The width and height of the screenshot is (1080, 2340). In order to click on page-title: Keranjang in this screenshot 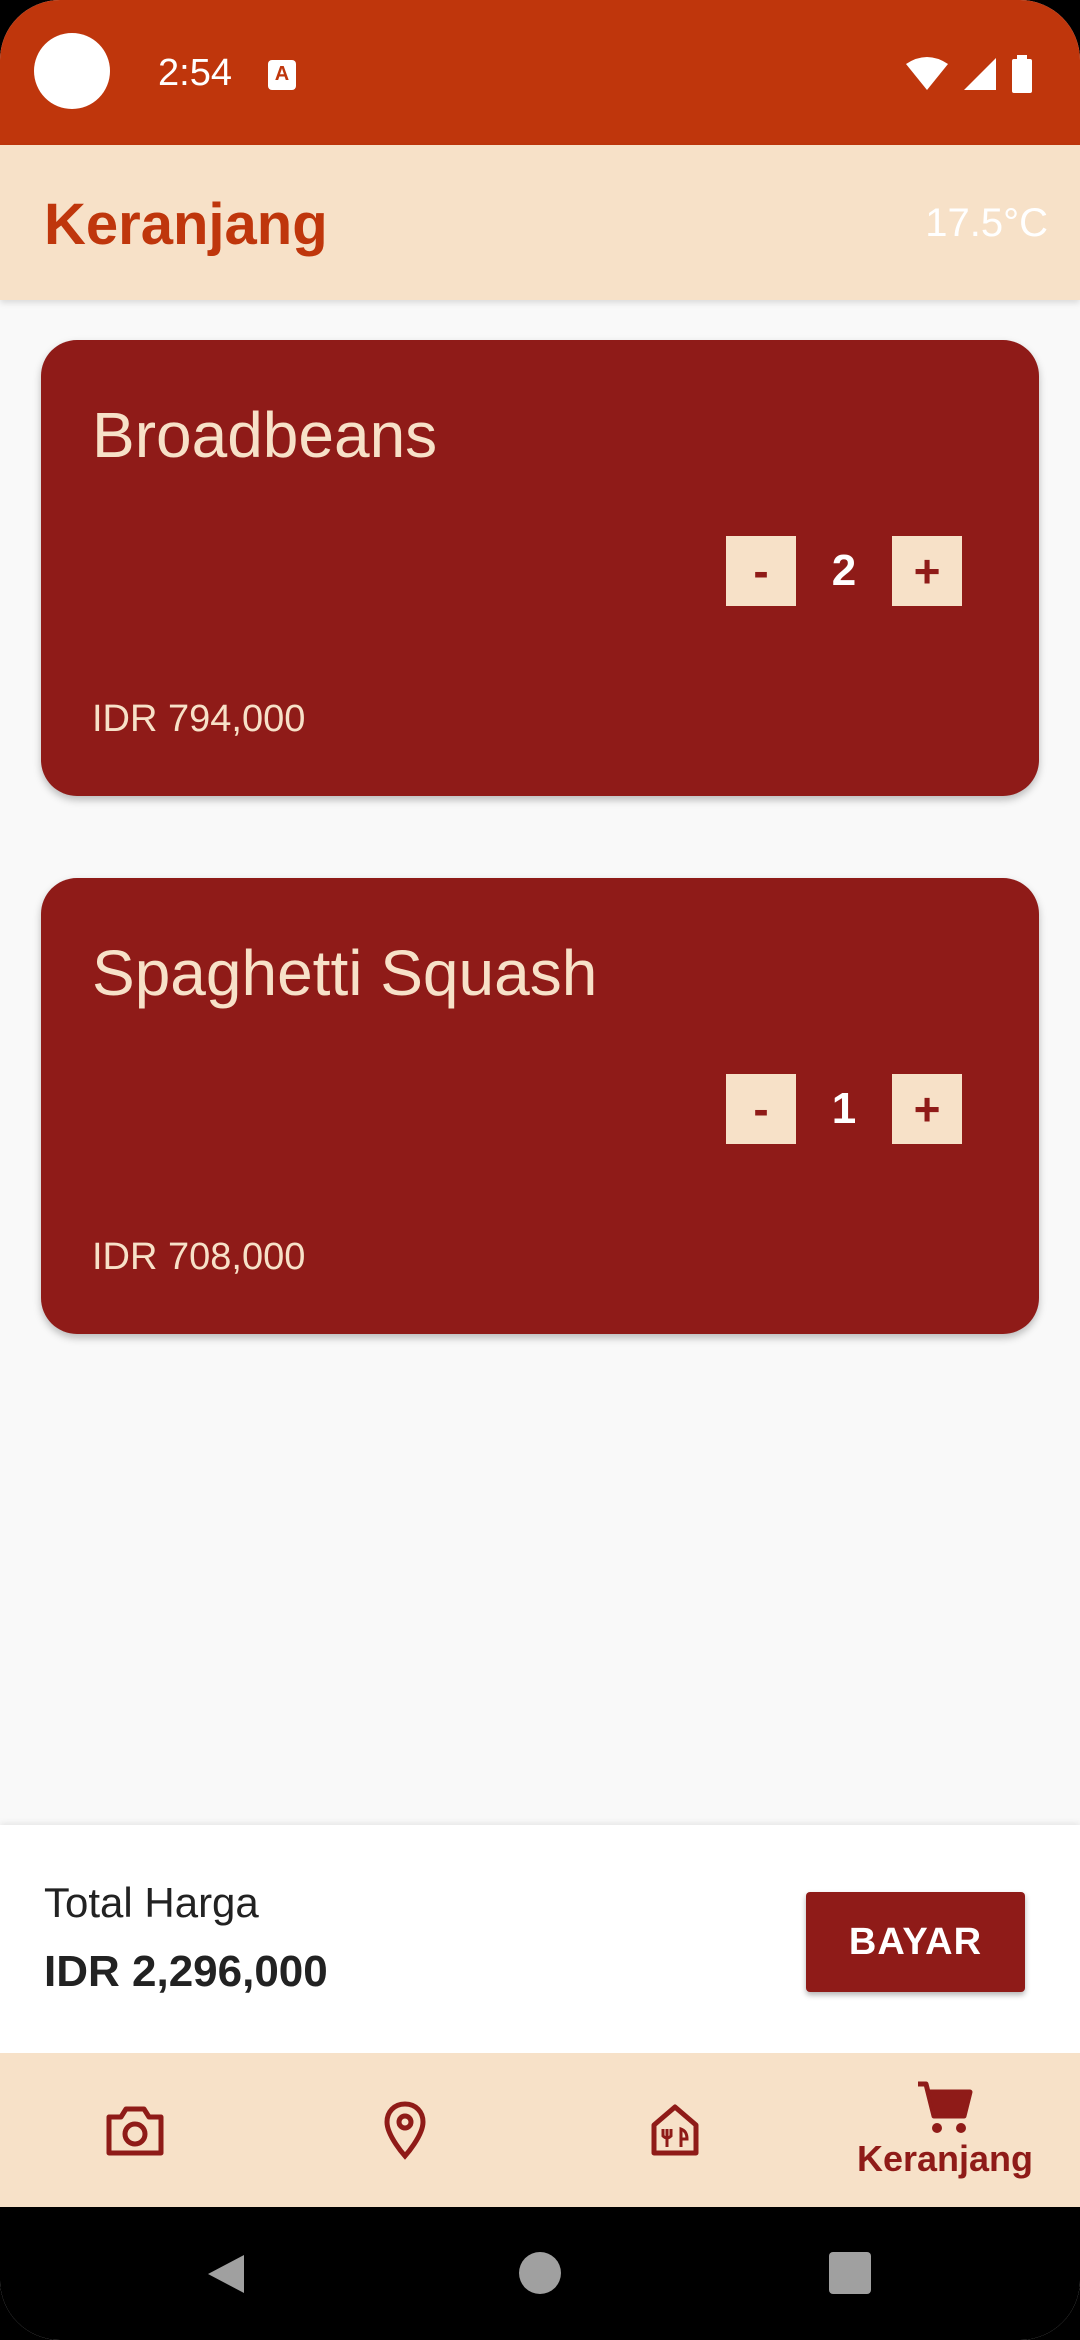, I will do `click(186, 224)`.